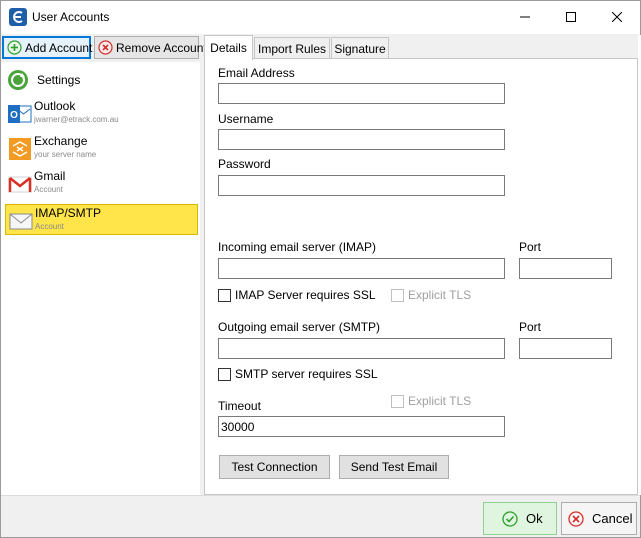 This screenshot has height=538, width=641. Describe the element at coordinates (59, 80) in the screenshot. I see `settings-label: Settings` at that location.